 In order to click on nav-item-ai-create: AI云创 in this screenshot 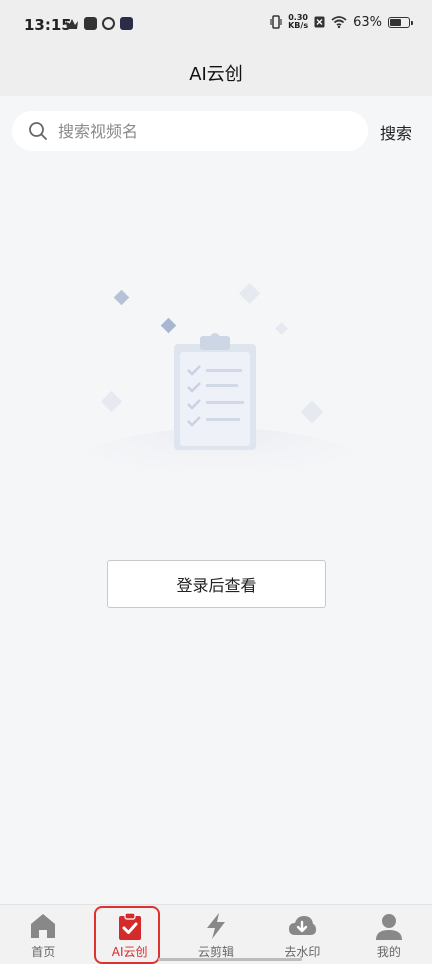, I will do `click(129, 934)`.